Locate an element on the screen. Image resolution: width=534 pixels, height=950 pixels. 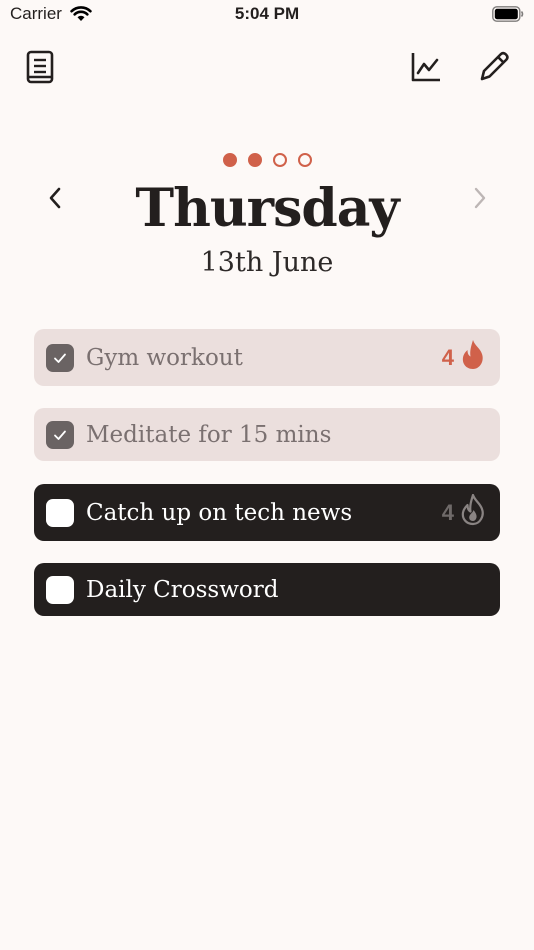
status-time: 5:04 PM is located at coordinates (267, 13).